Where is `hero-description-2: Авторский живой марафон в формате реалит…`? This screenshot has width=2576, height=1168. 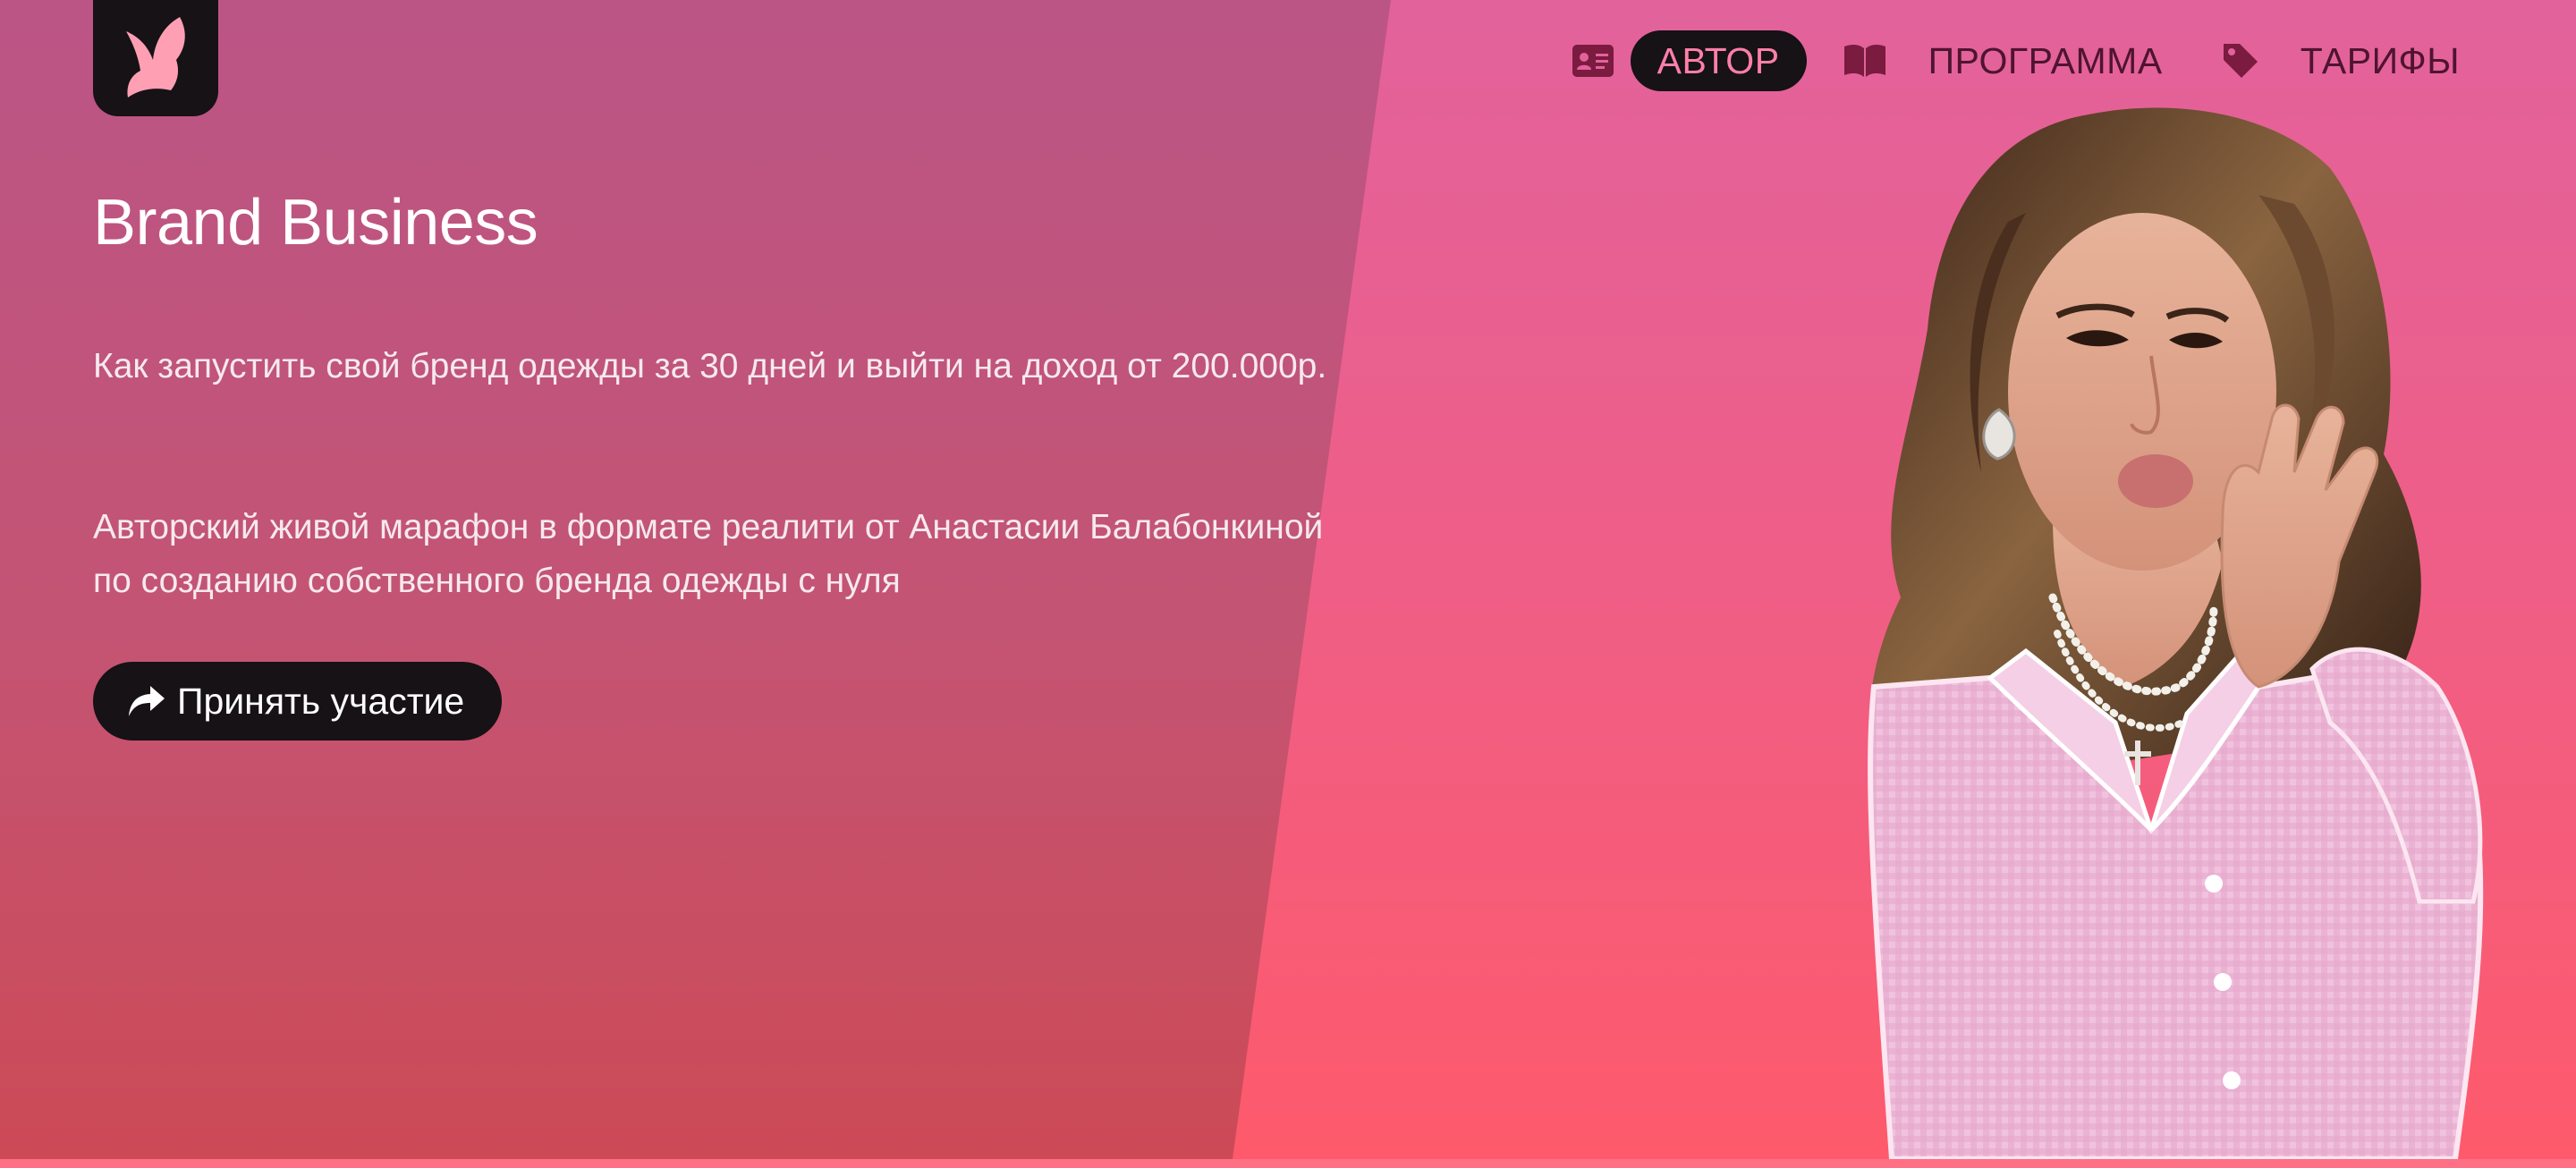
hero-description-2: Авторский живой марафон в формате реалит… is located at coordinates (708, 554).